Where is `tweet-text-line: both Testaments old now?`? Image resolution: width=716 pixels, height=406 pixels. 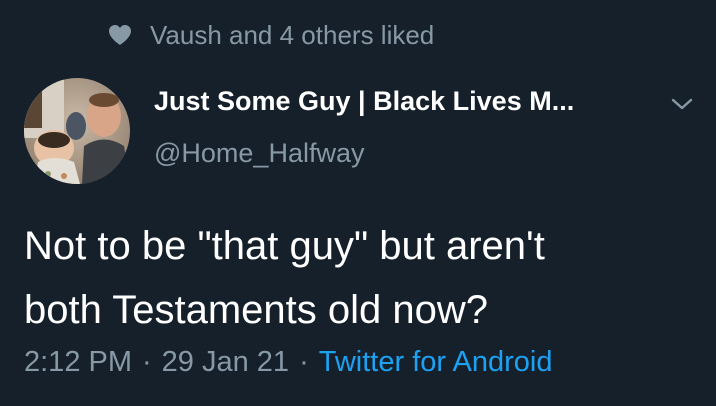
tweet-text-line: both Testaments old now? is located at coordinates (256, 310).